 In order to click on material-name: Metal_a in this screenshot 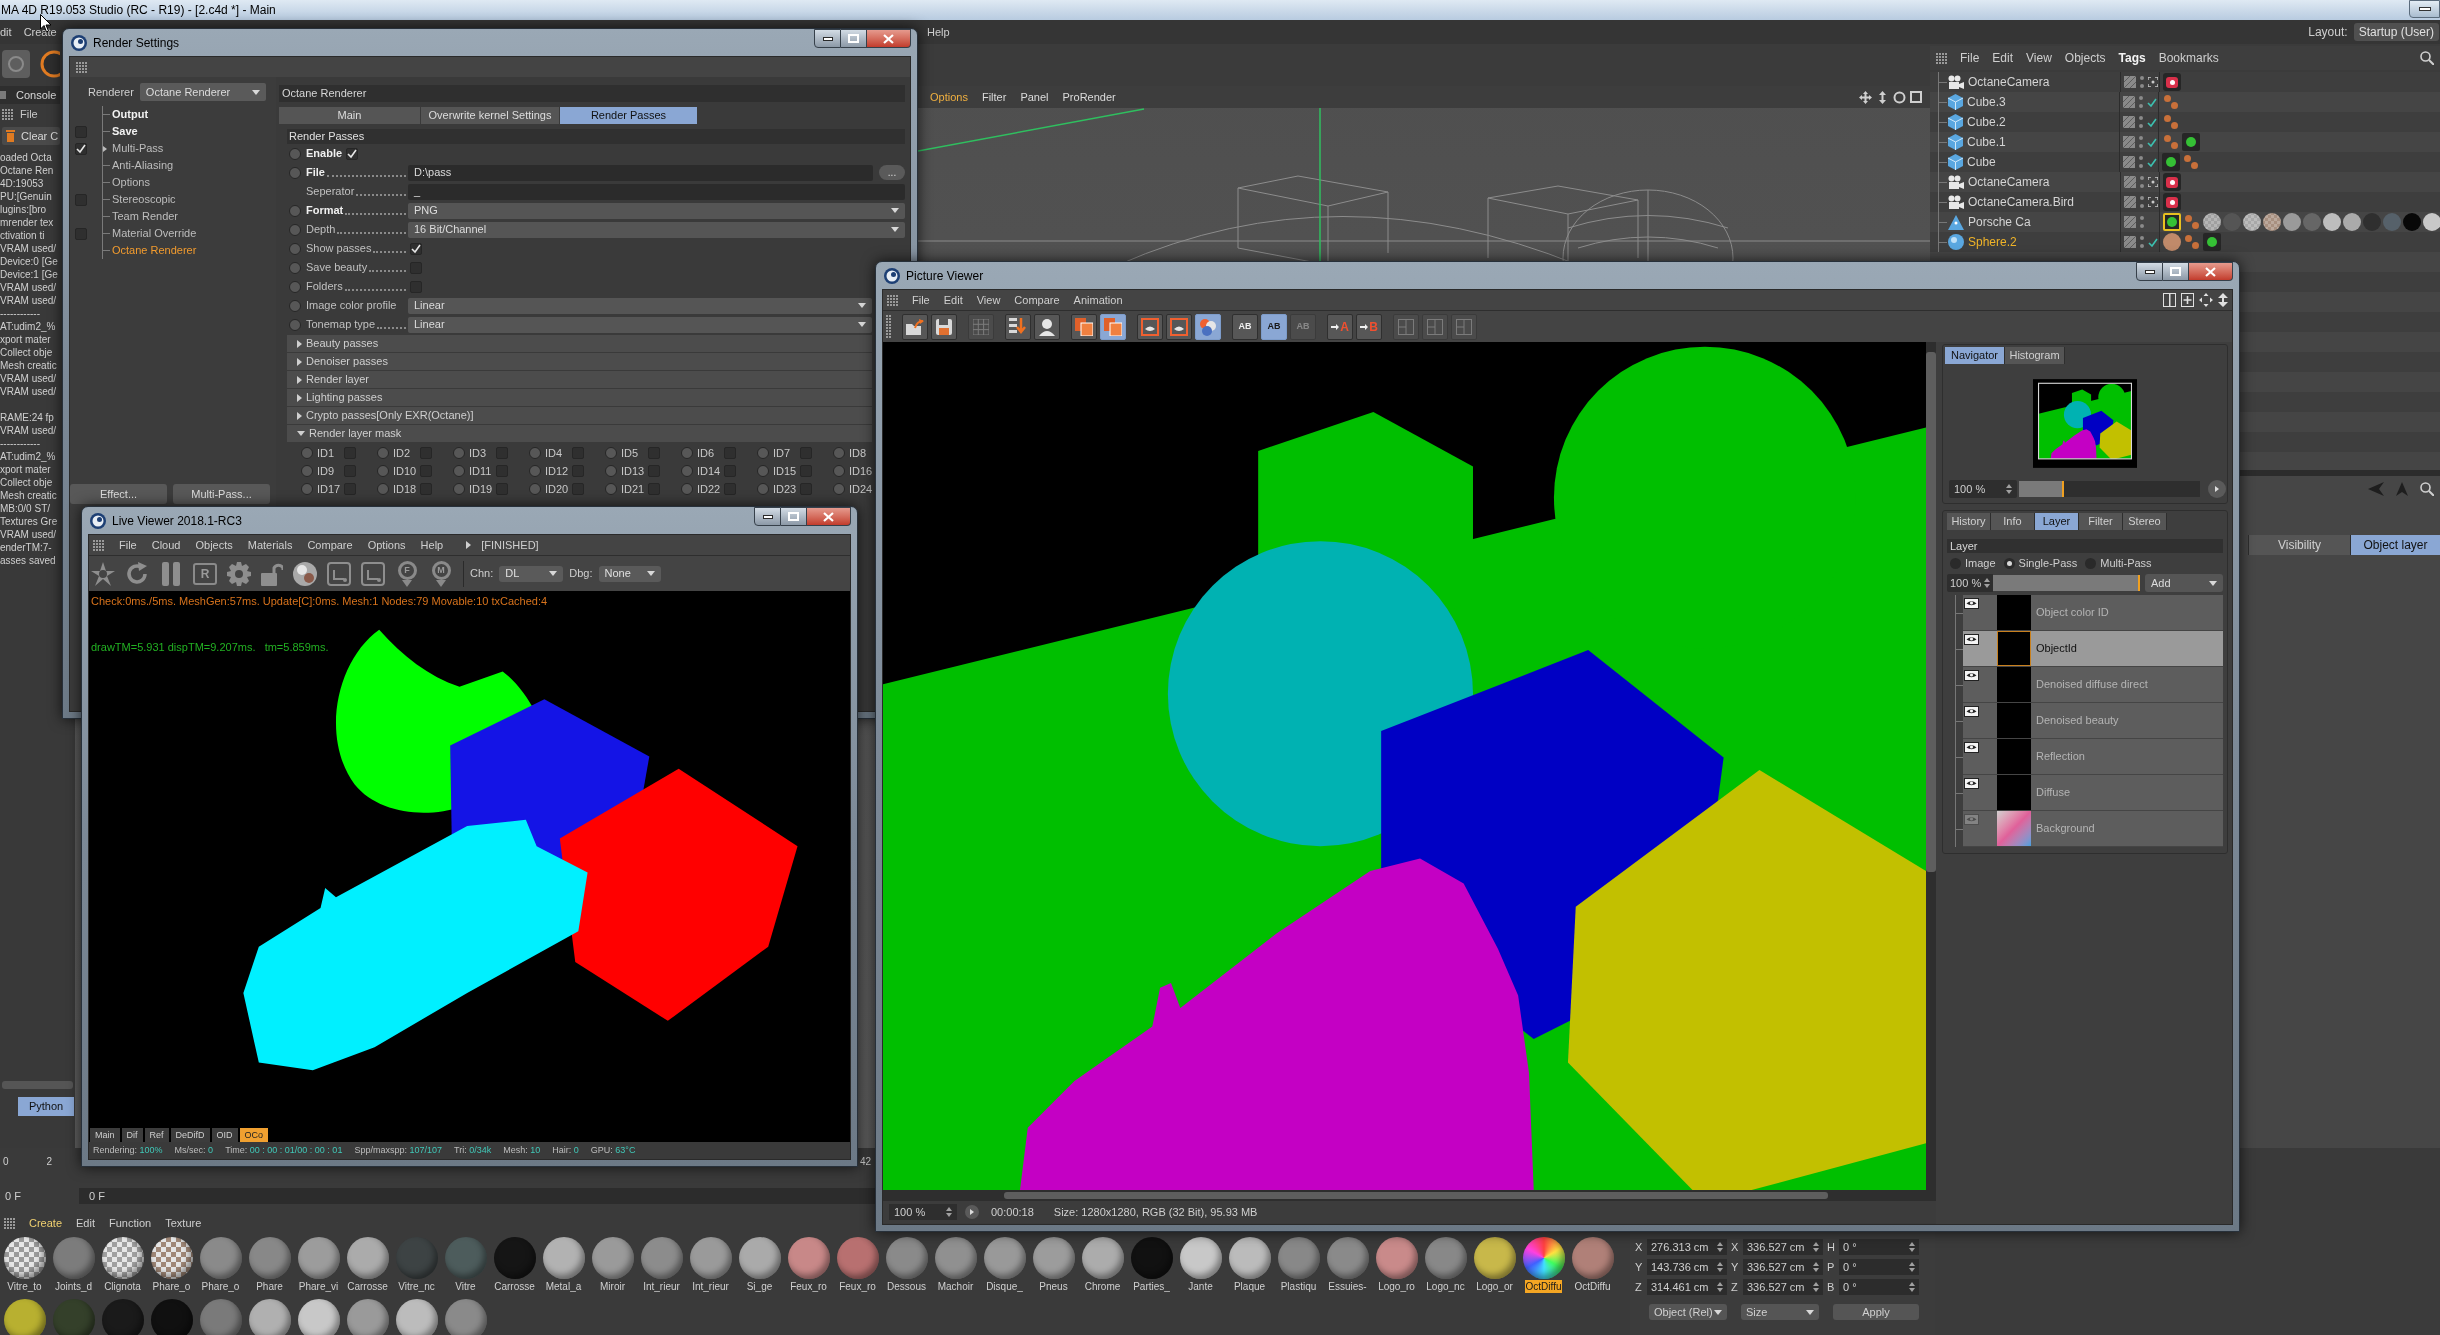, I will do `click(563, 1286)`.